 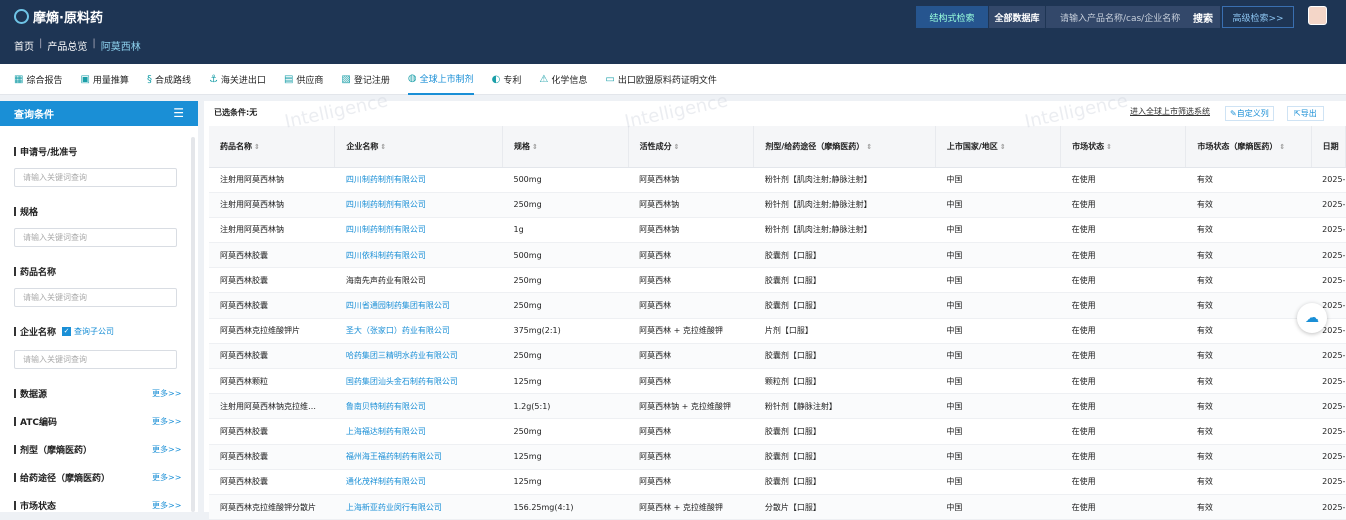 I want to click on column-header: 市场状态（摩熵医药） ⇕, so click(x=1248, y=147).